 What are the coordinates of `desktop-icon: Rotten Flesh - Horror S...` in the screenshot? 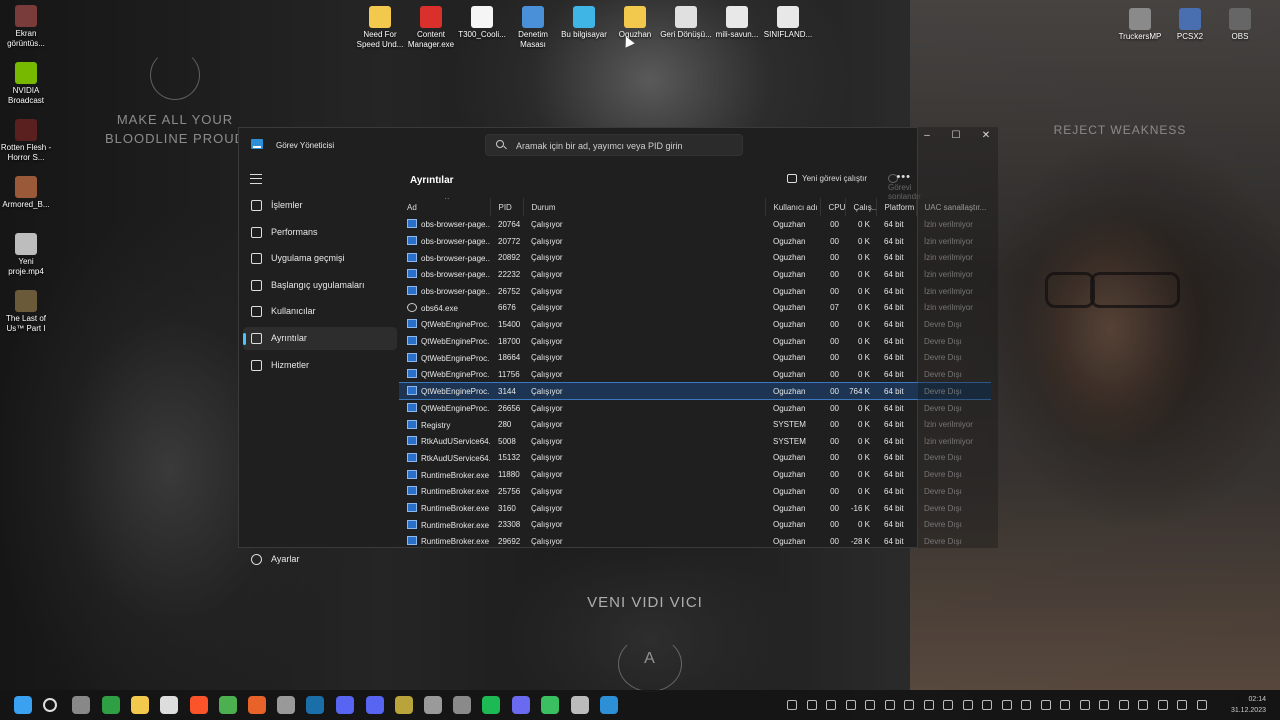 It's located at (26, 141).